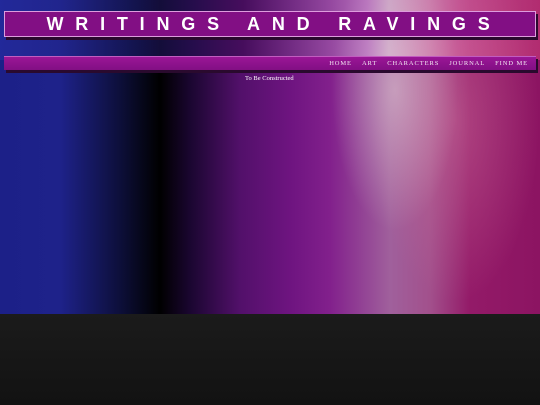  I want to click on nav-link-journal: JOURNAL, so click(467, 63).